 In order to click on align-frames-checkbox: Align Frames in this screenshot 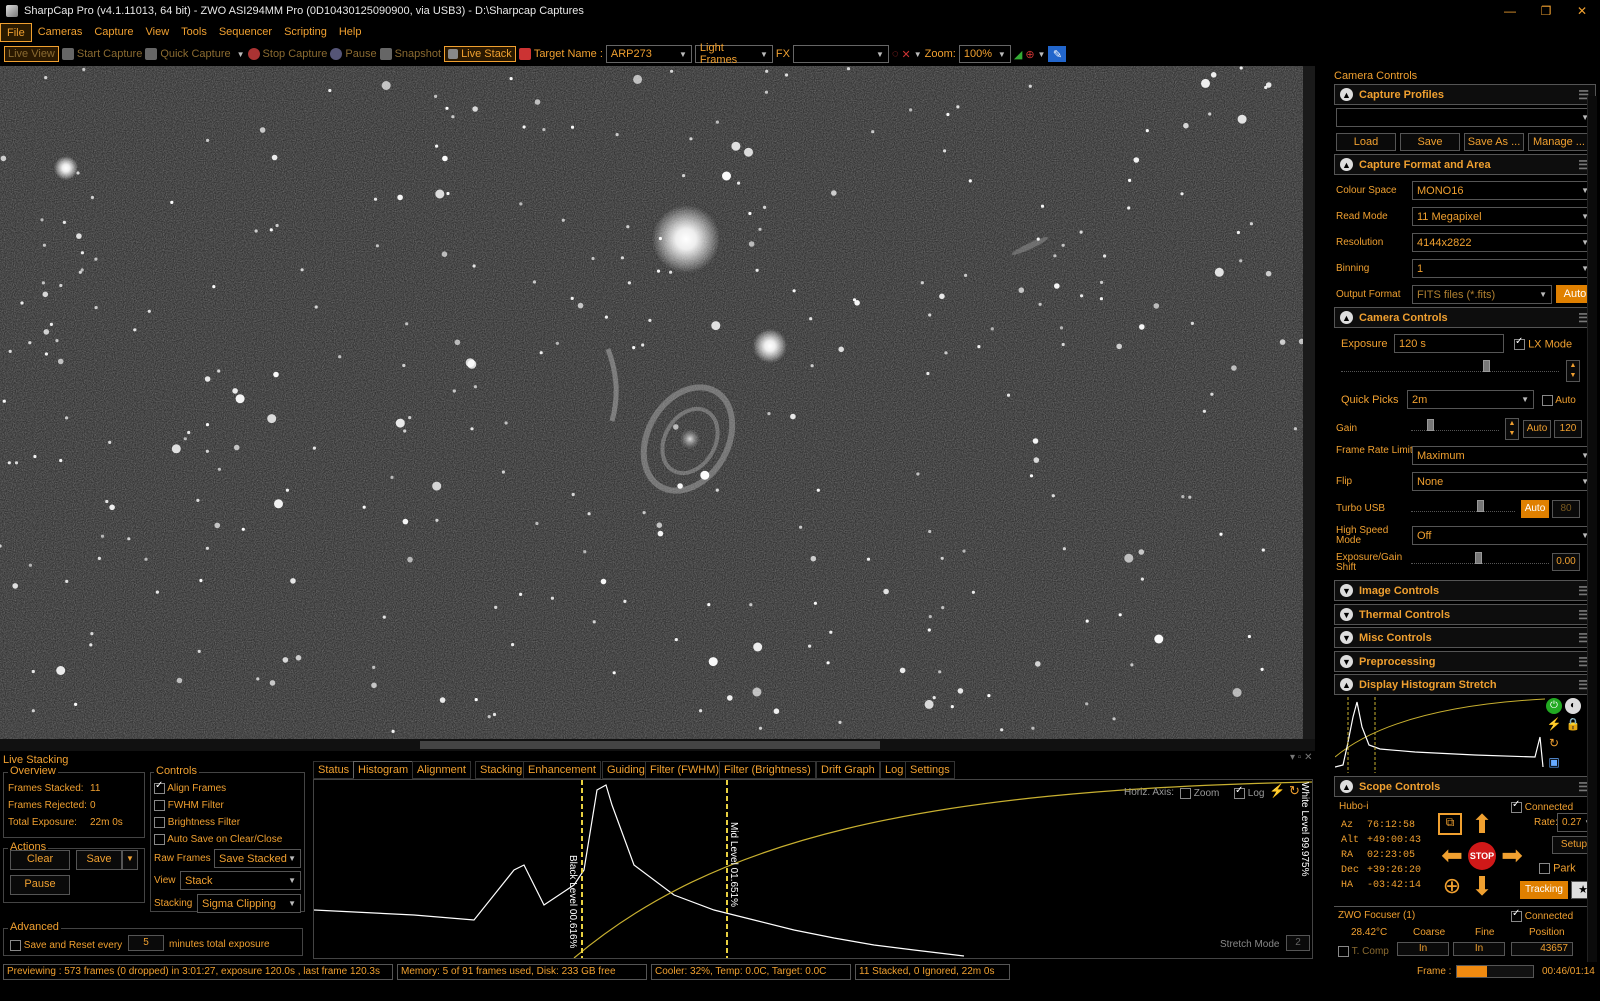, I will do `click(190, 787)`.